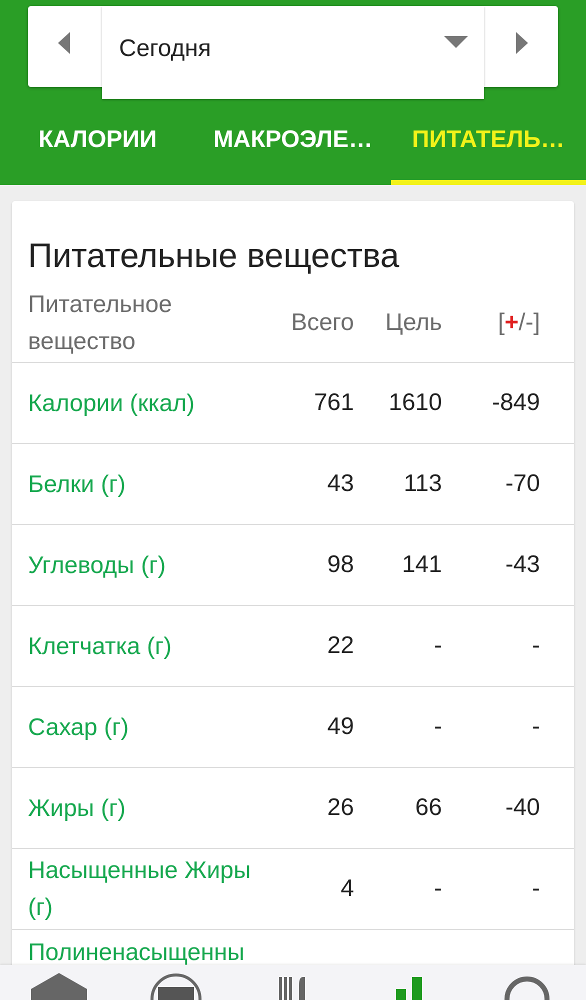 This screenshot has height=1000, width=586. I want to click on table-cell-text: 26, so click(340, 808).